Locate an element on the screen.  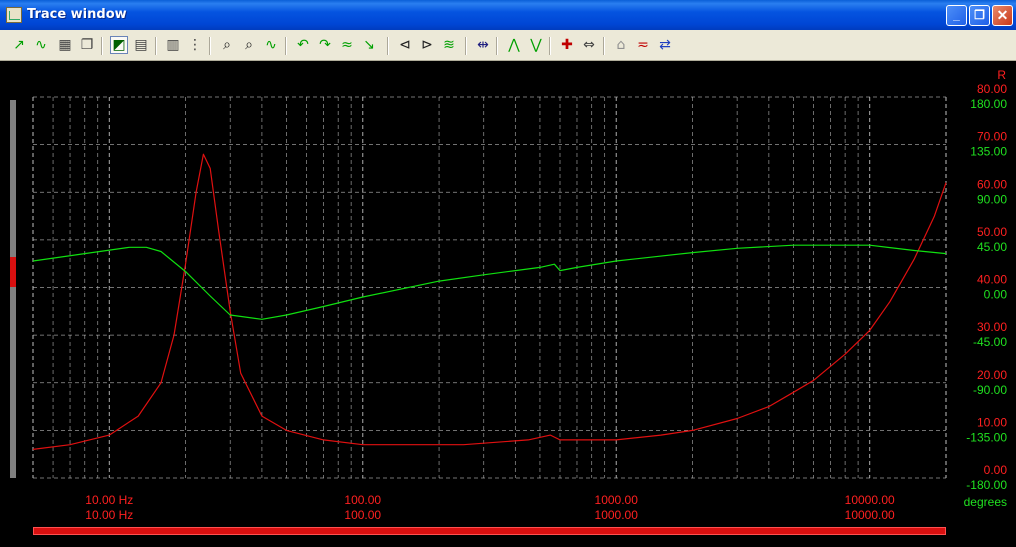
magnitude-tick-label: 70.00 is located at coordinates (992, 137).